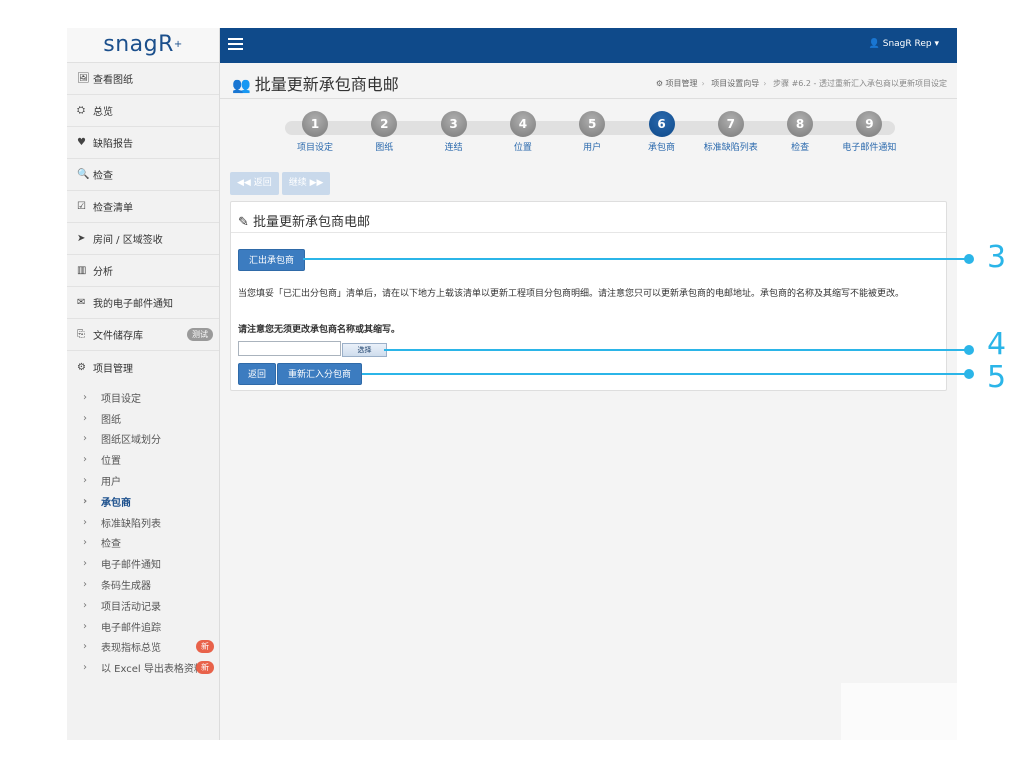  Describe the element at coordinates (257, 374) in the screenshot. I see `back-button: 返回` at that location.